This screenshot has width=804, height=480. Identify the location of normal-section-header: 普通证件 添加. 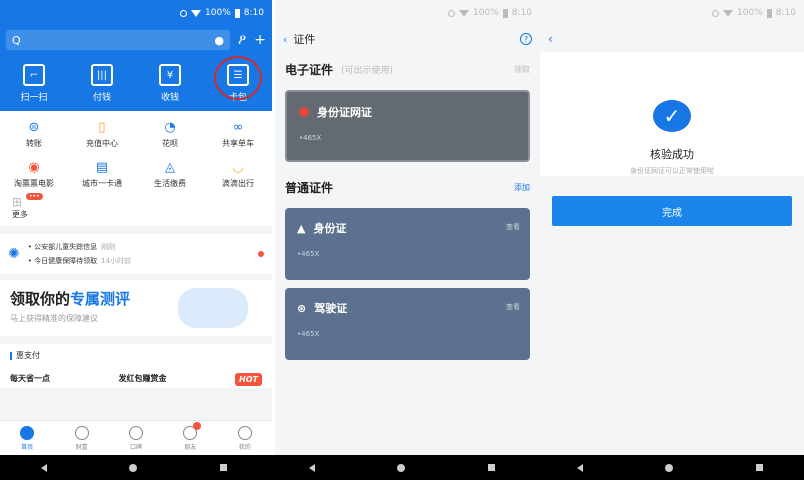
(407, 187).